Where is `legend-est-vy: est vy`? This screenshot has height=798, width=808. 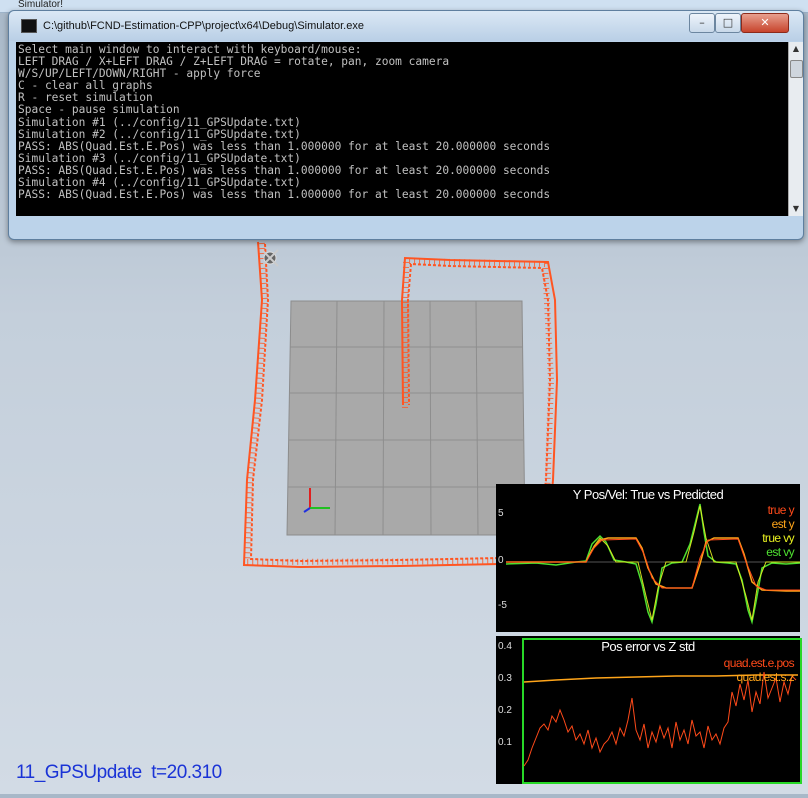
legend-est-vy: est vy is located at coordinates (780, 552).